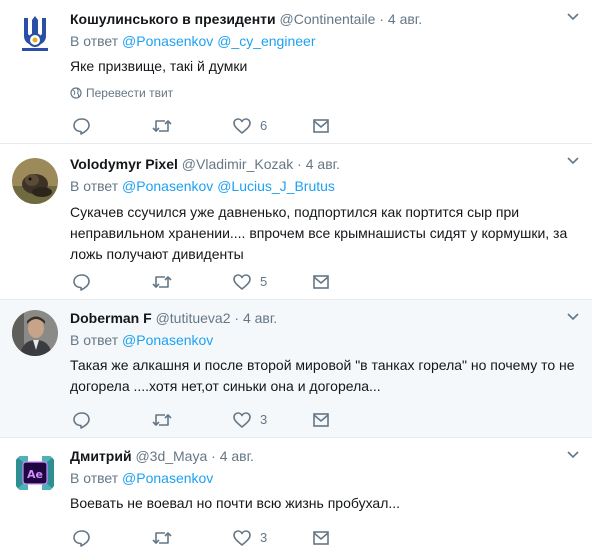  I want to click on tweet-actions: 5, so click(205, 282).